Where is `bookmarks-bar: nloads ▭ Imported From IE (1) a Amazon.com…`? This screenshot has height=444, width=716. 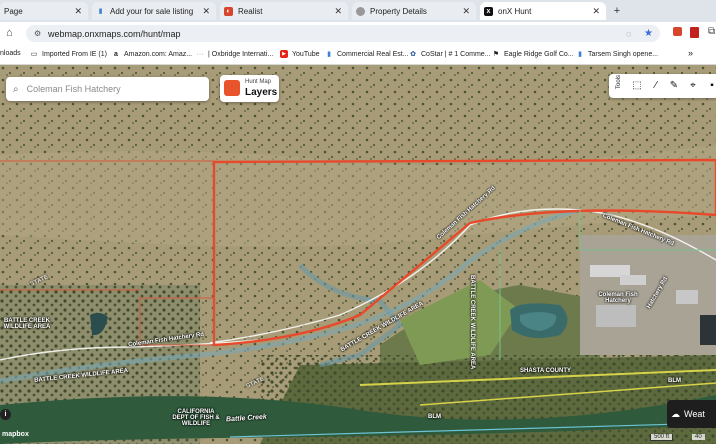 bookmarks-bar: nloads ▭ Imported From IE (1) a Amazon.com… is located at coordinates (358, 55).